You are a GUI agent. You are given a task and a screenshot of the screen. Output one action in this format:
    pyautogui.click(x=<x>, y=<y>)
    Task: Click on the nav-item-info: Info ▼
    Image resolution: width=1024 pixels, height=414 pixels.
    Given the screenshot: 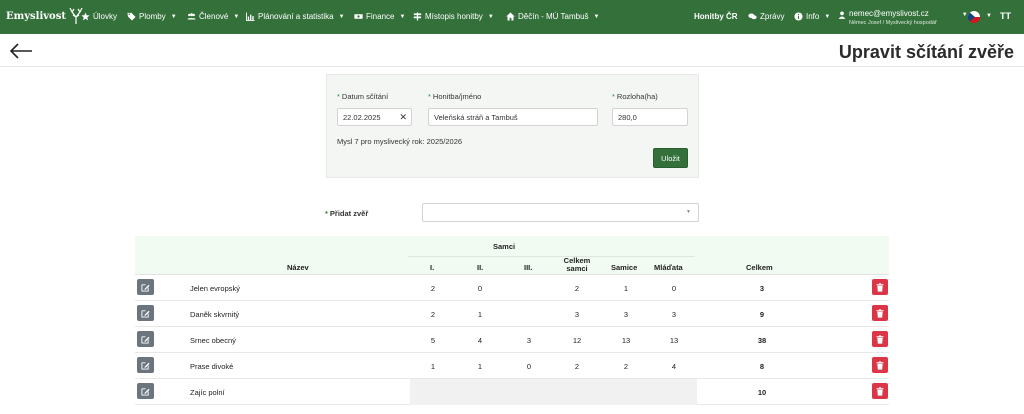 What is the action you would take?
    pyautogui.click(x=812, y=16)
    